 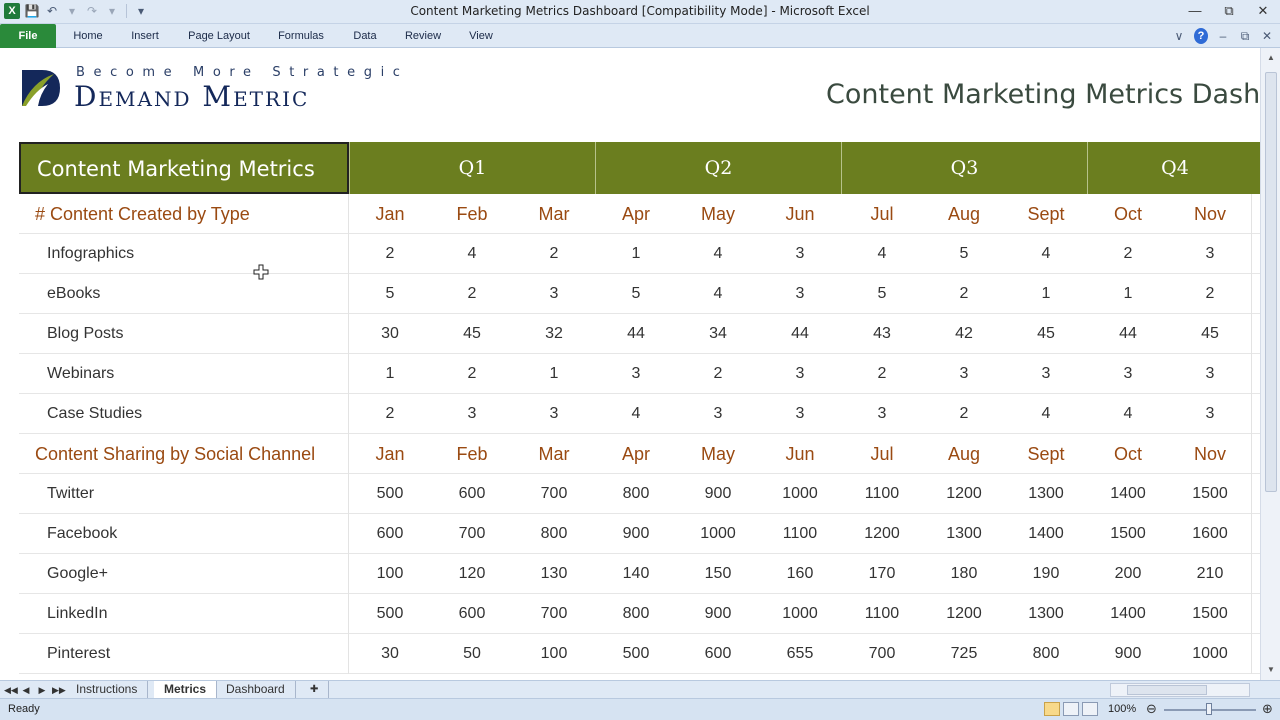 I want to click on prev-sheet-icon: ◀, so click(x=26, y=690).